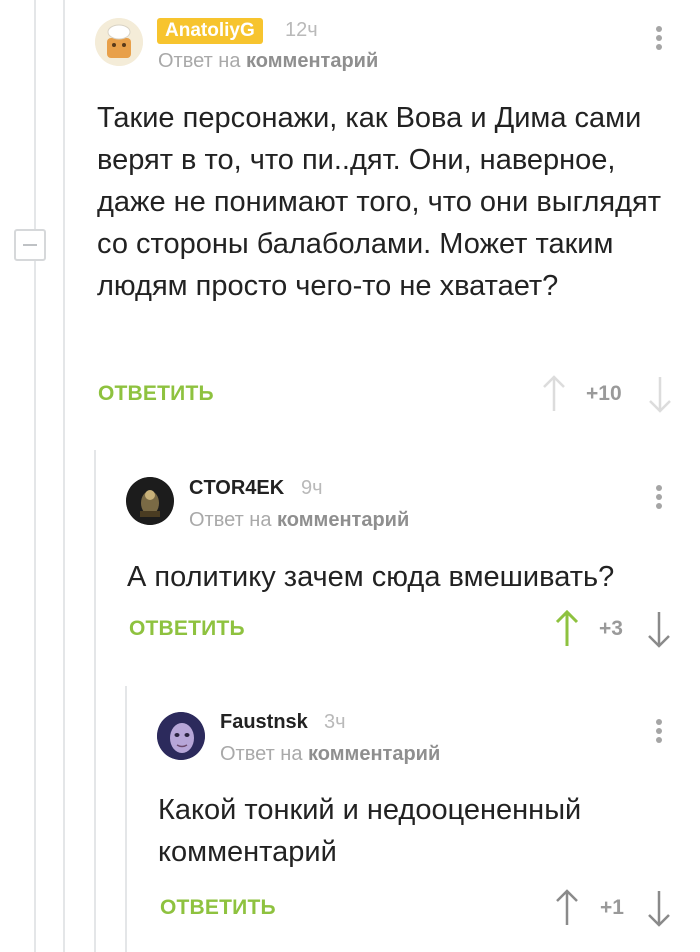 This screenshot has height=952, width=700. What do you see at coordinates (371, 577) in the screenshot?
I see `comment-text: А политику зачем сюда вмешивать?` at bounding box center [371, 577].